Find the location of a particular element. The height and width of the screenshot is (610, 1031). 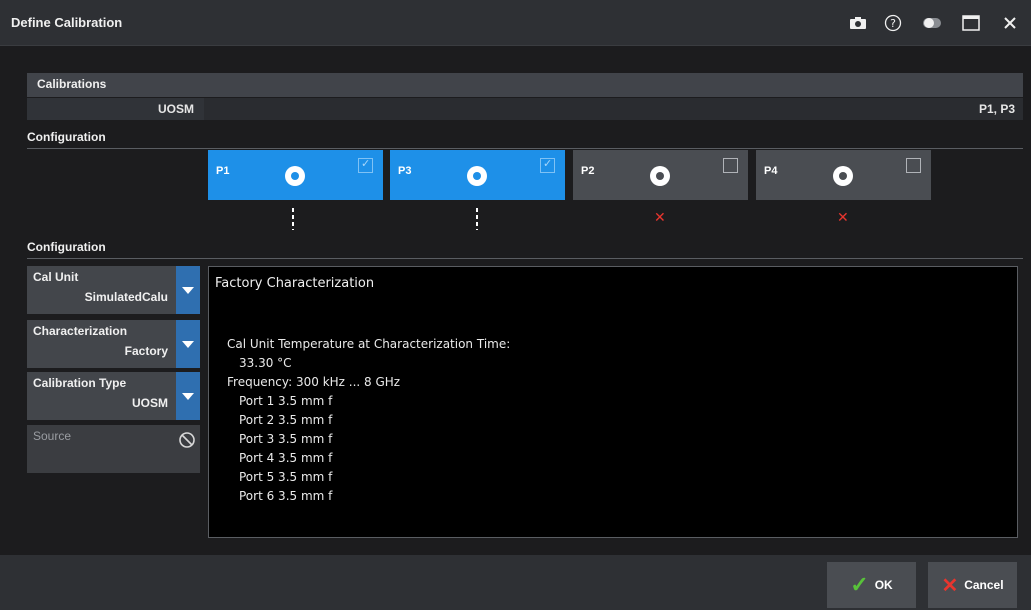

port-label: P4 is located at coordinates (771, 171).